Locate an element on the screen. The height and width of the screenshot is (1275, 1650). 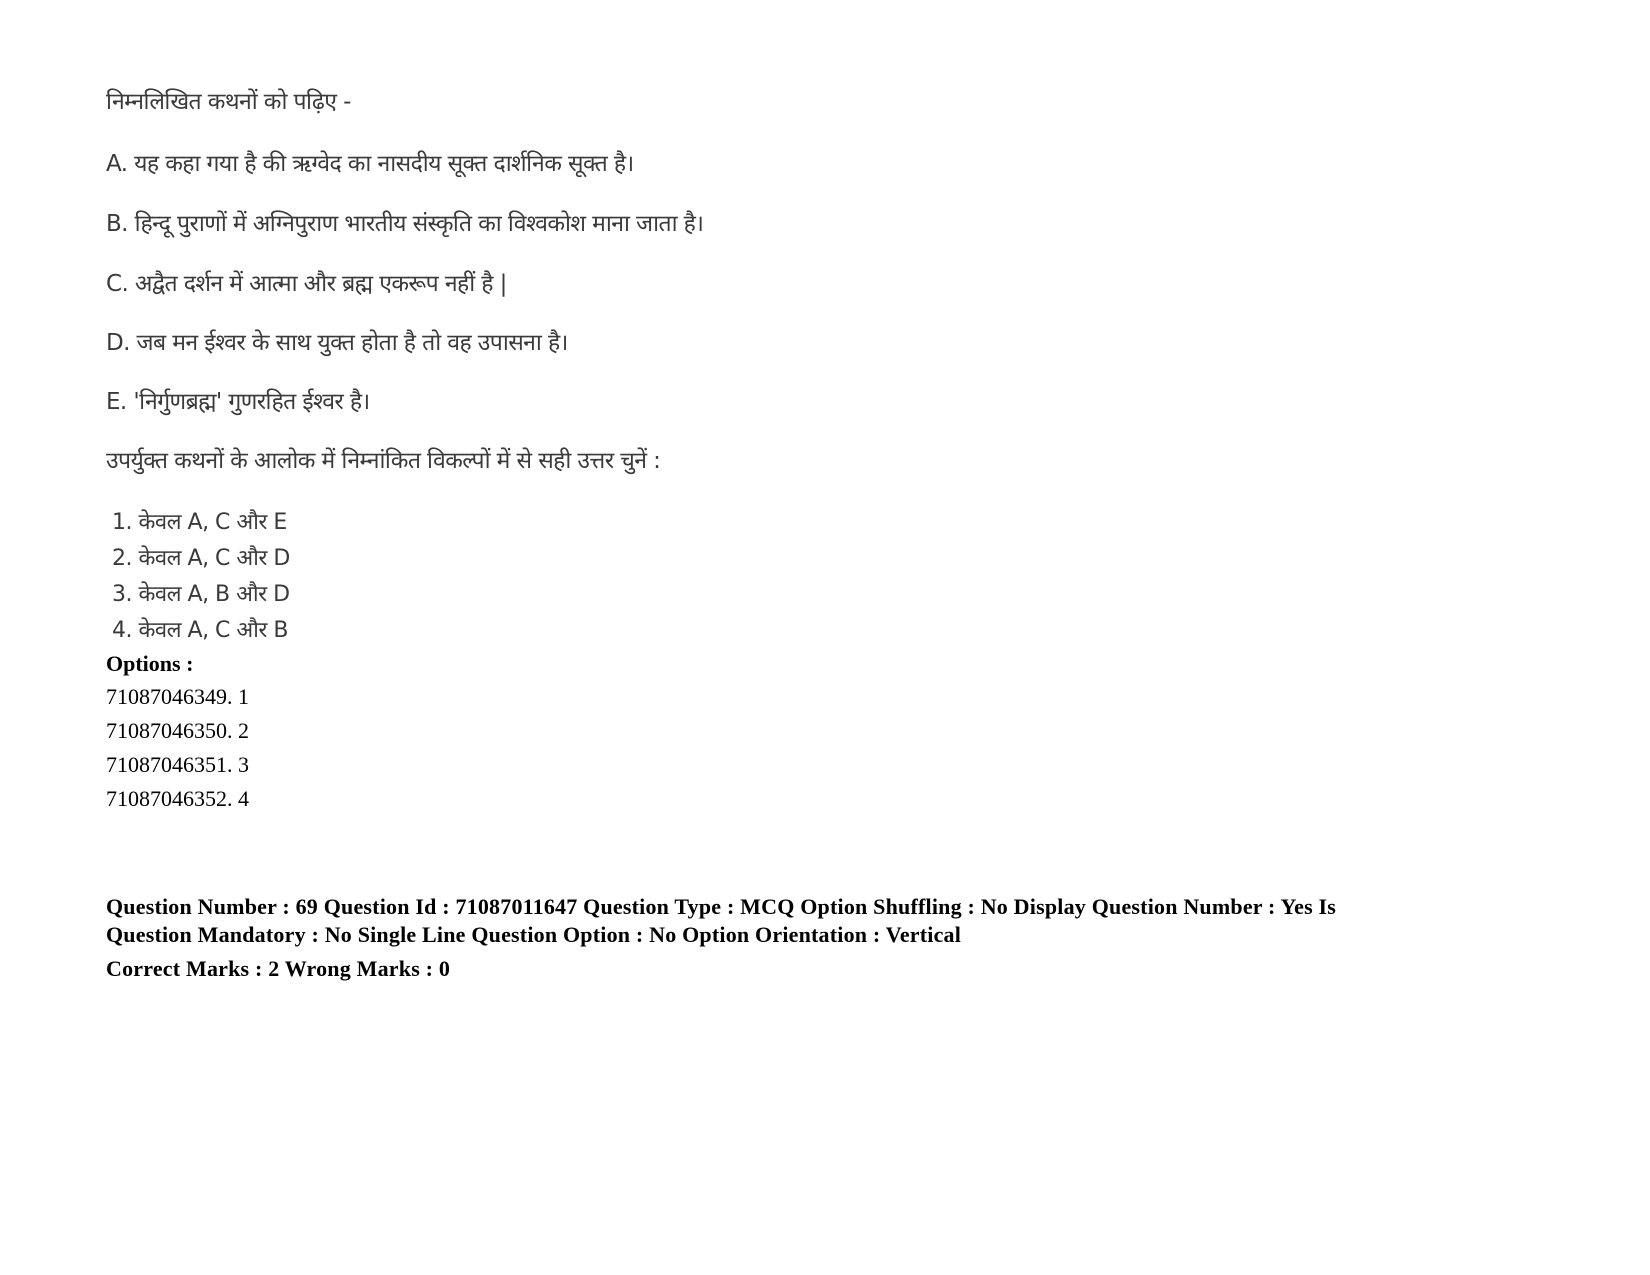
statement-e: E. 'निर्गुणब्रह्म' गुणरहित ईश्वर है। is located at coordinates (238, 402).